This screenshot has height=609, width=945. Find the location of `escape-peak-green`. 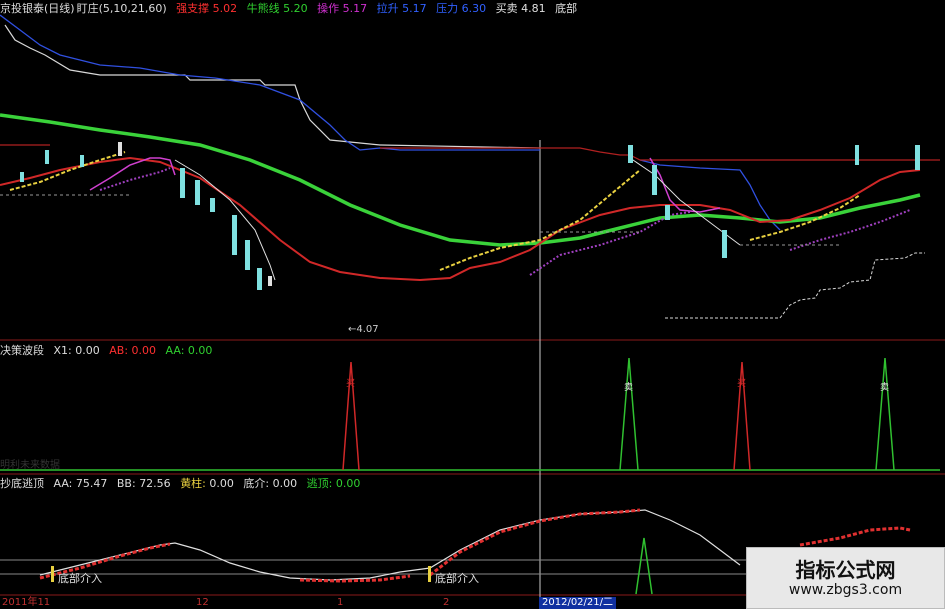

escape-peak-green is located at coordinates (644, 566).